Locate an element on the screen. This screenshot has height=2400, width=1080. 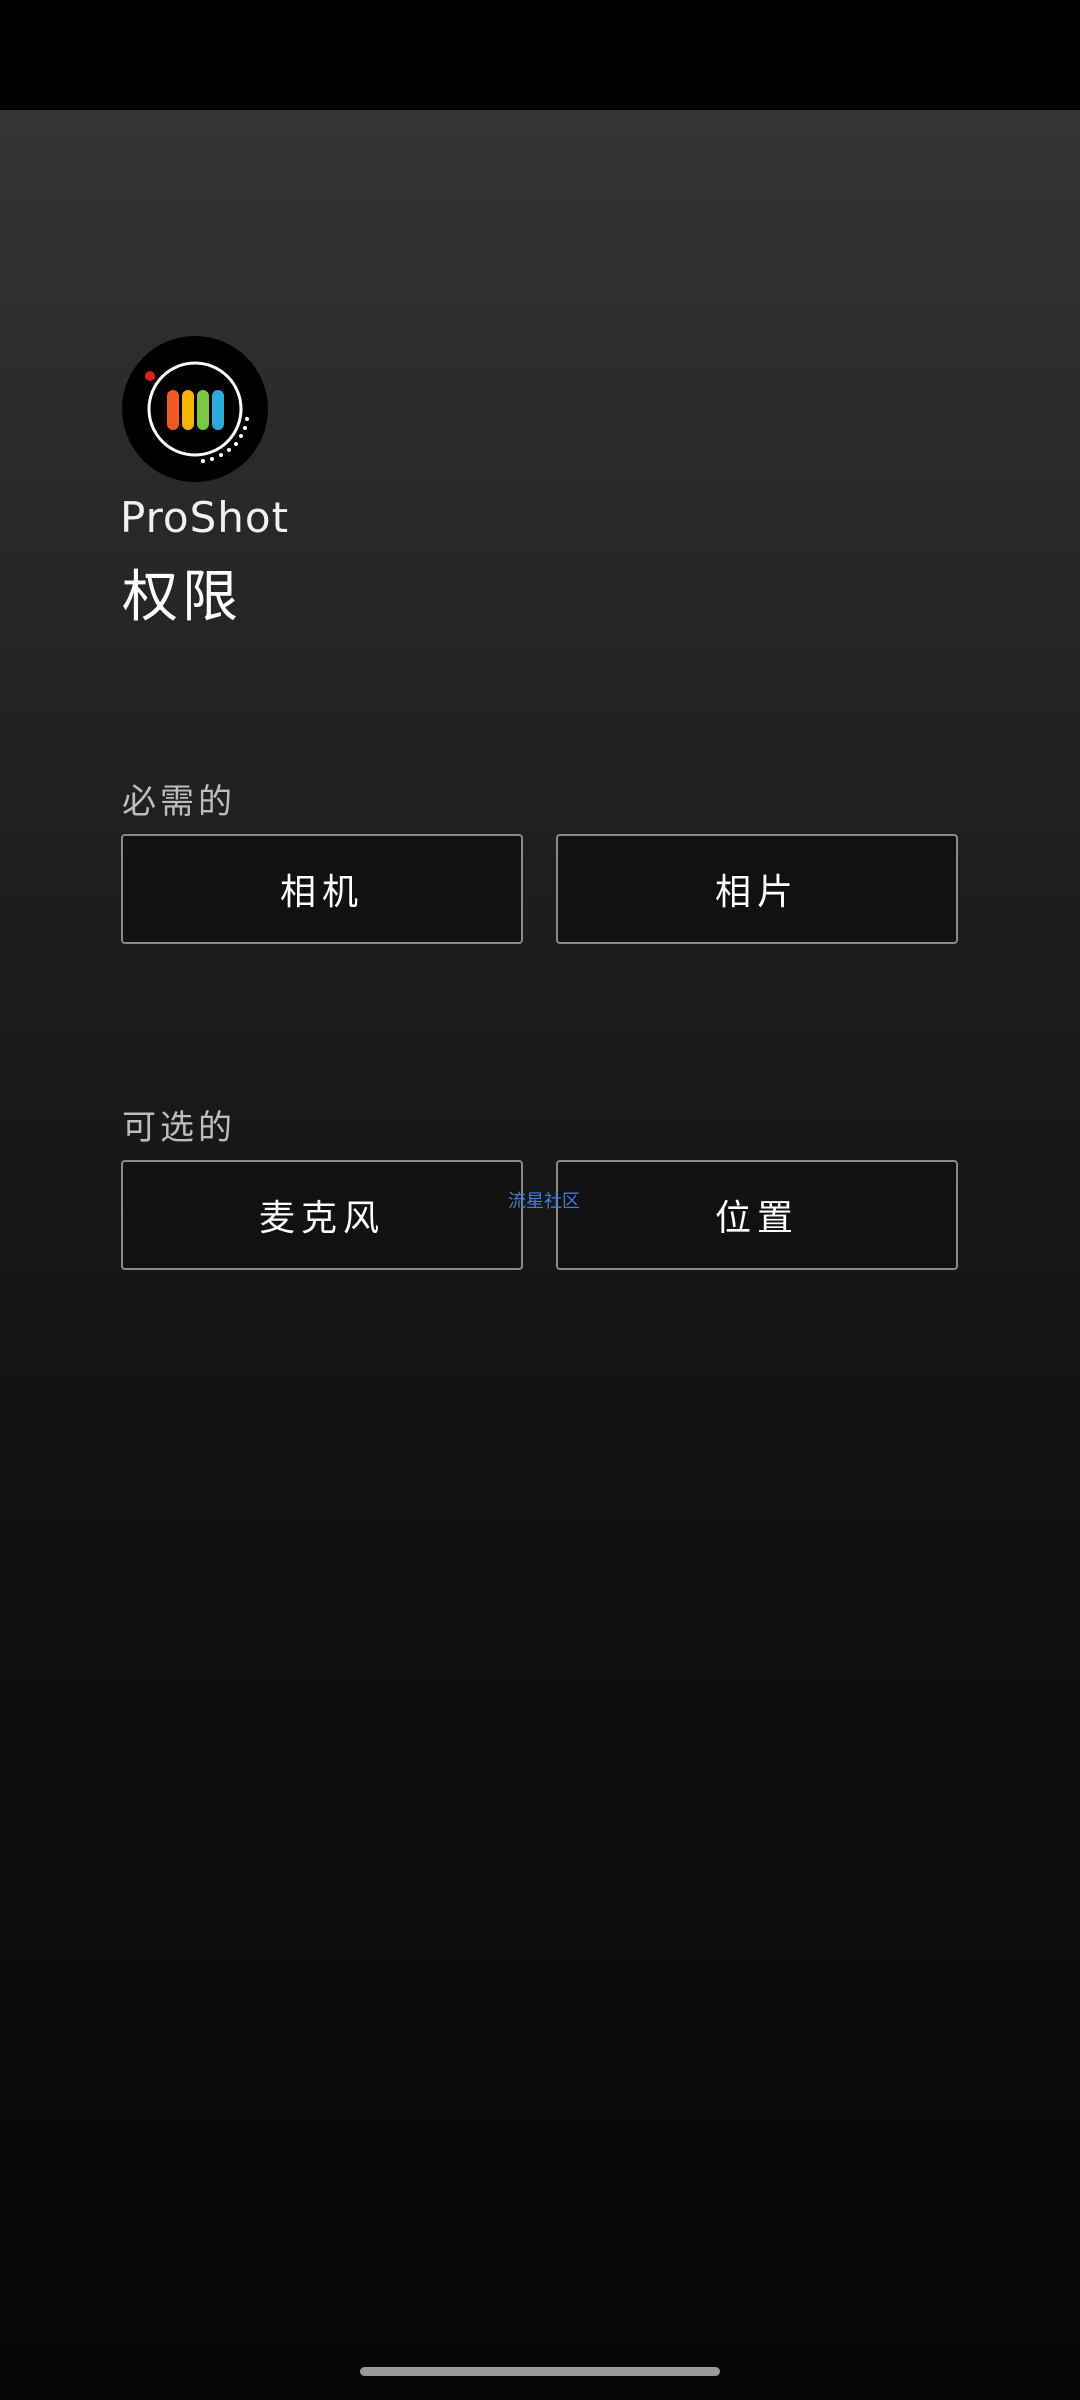
app-name: ProShot is located at coordinates (205, 517).